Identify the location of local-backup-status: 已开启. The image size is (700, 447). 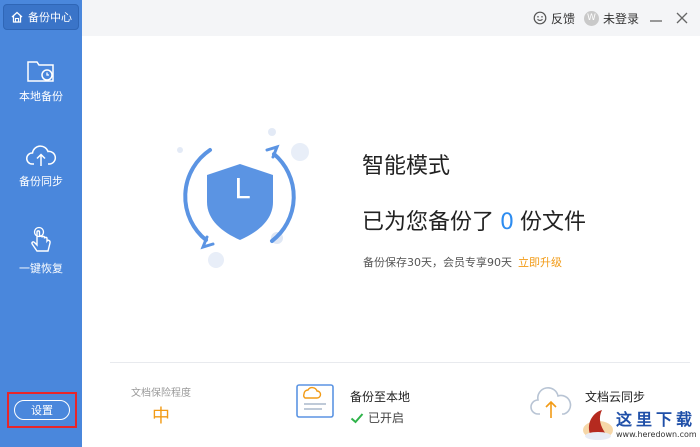
(377, 417).